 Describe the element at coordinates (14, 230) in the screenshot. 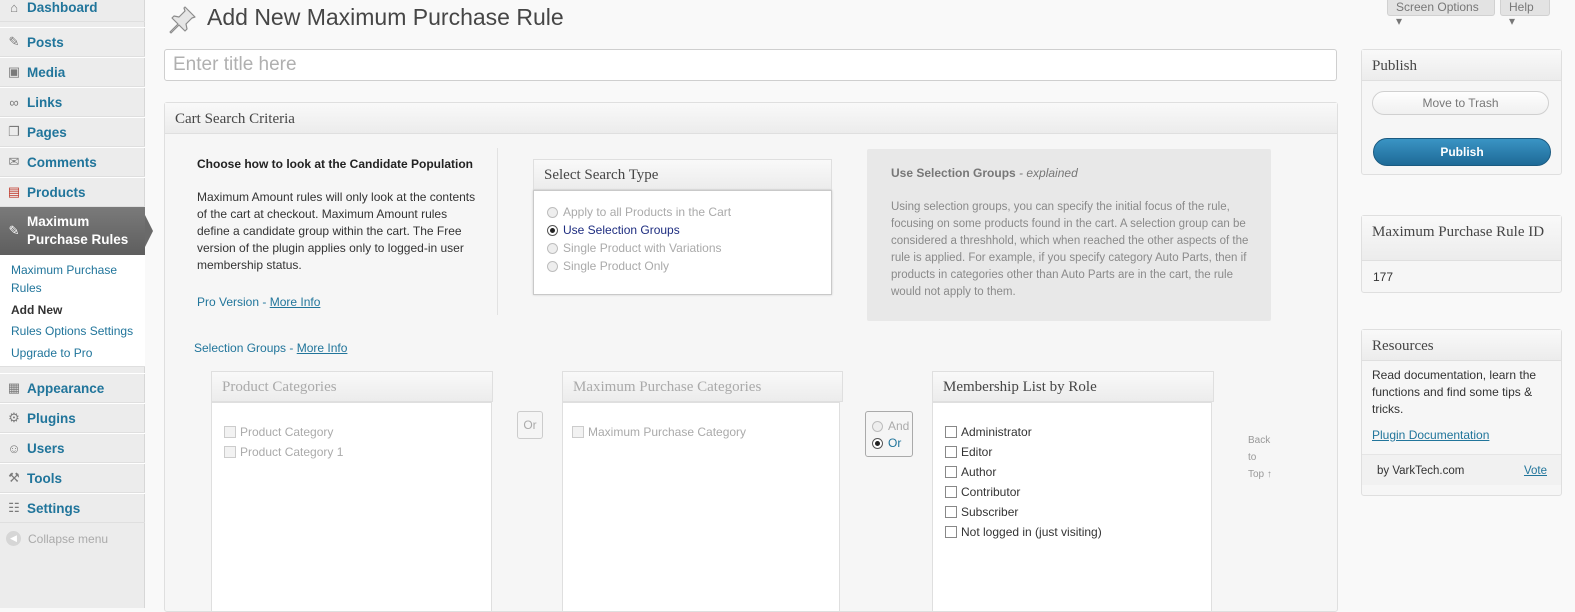

I see `pin-icon: ✎` at that location.